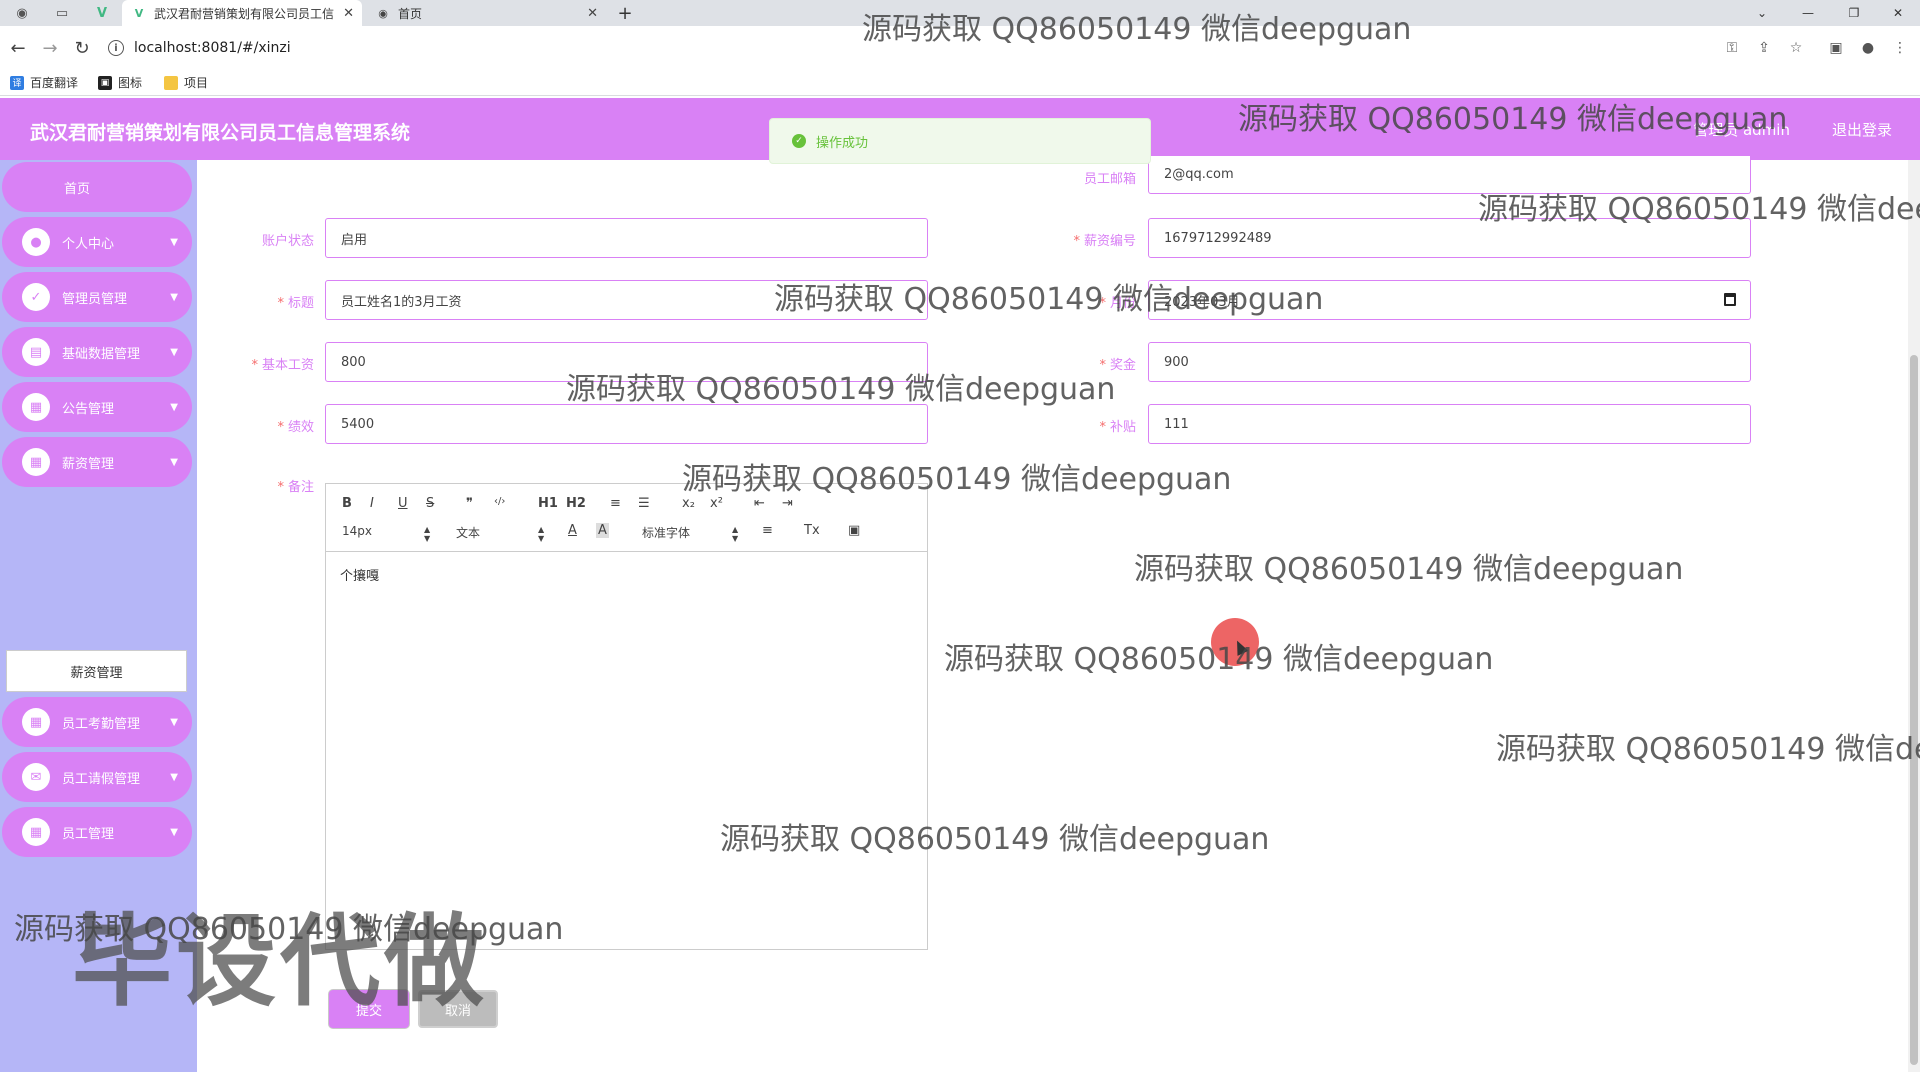 The width and height of the screenshot is (1920, 1072). Describe the element at coordinates (97, 297) in the screenshot. I see `sidebar-item-admin: ✓ 管理员管理 ▼` at that location.